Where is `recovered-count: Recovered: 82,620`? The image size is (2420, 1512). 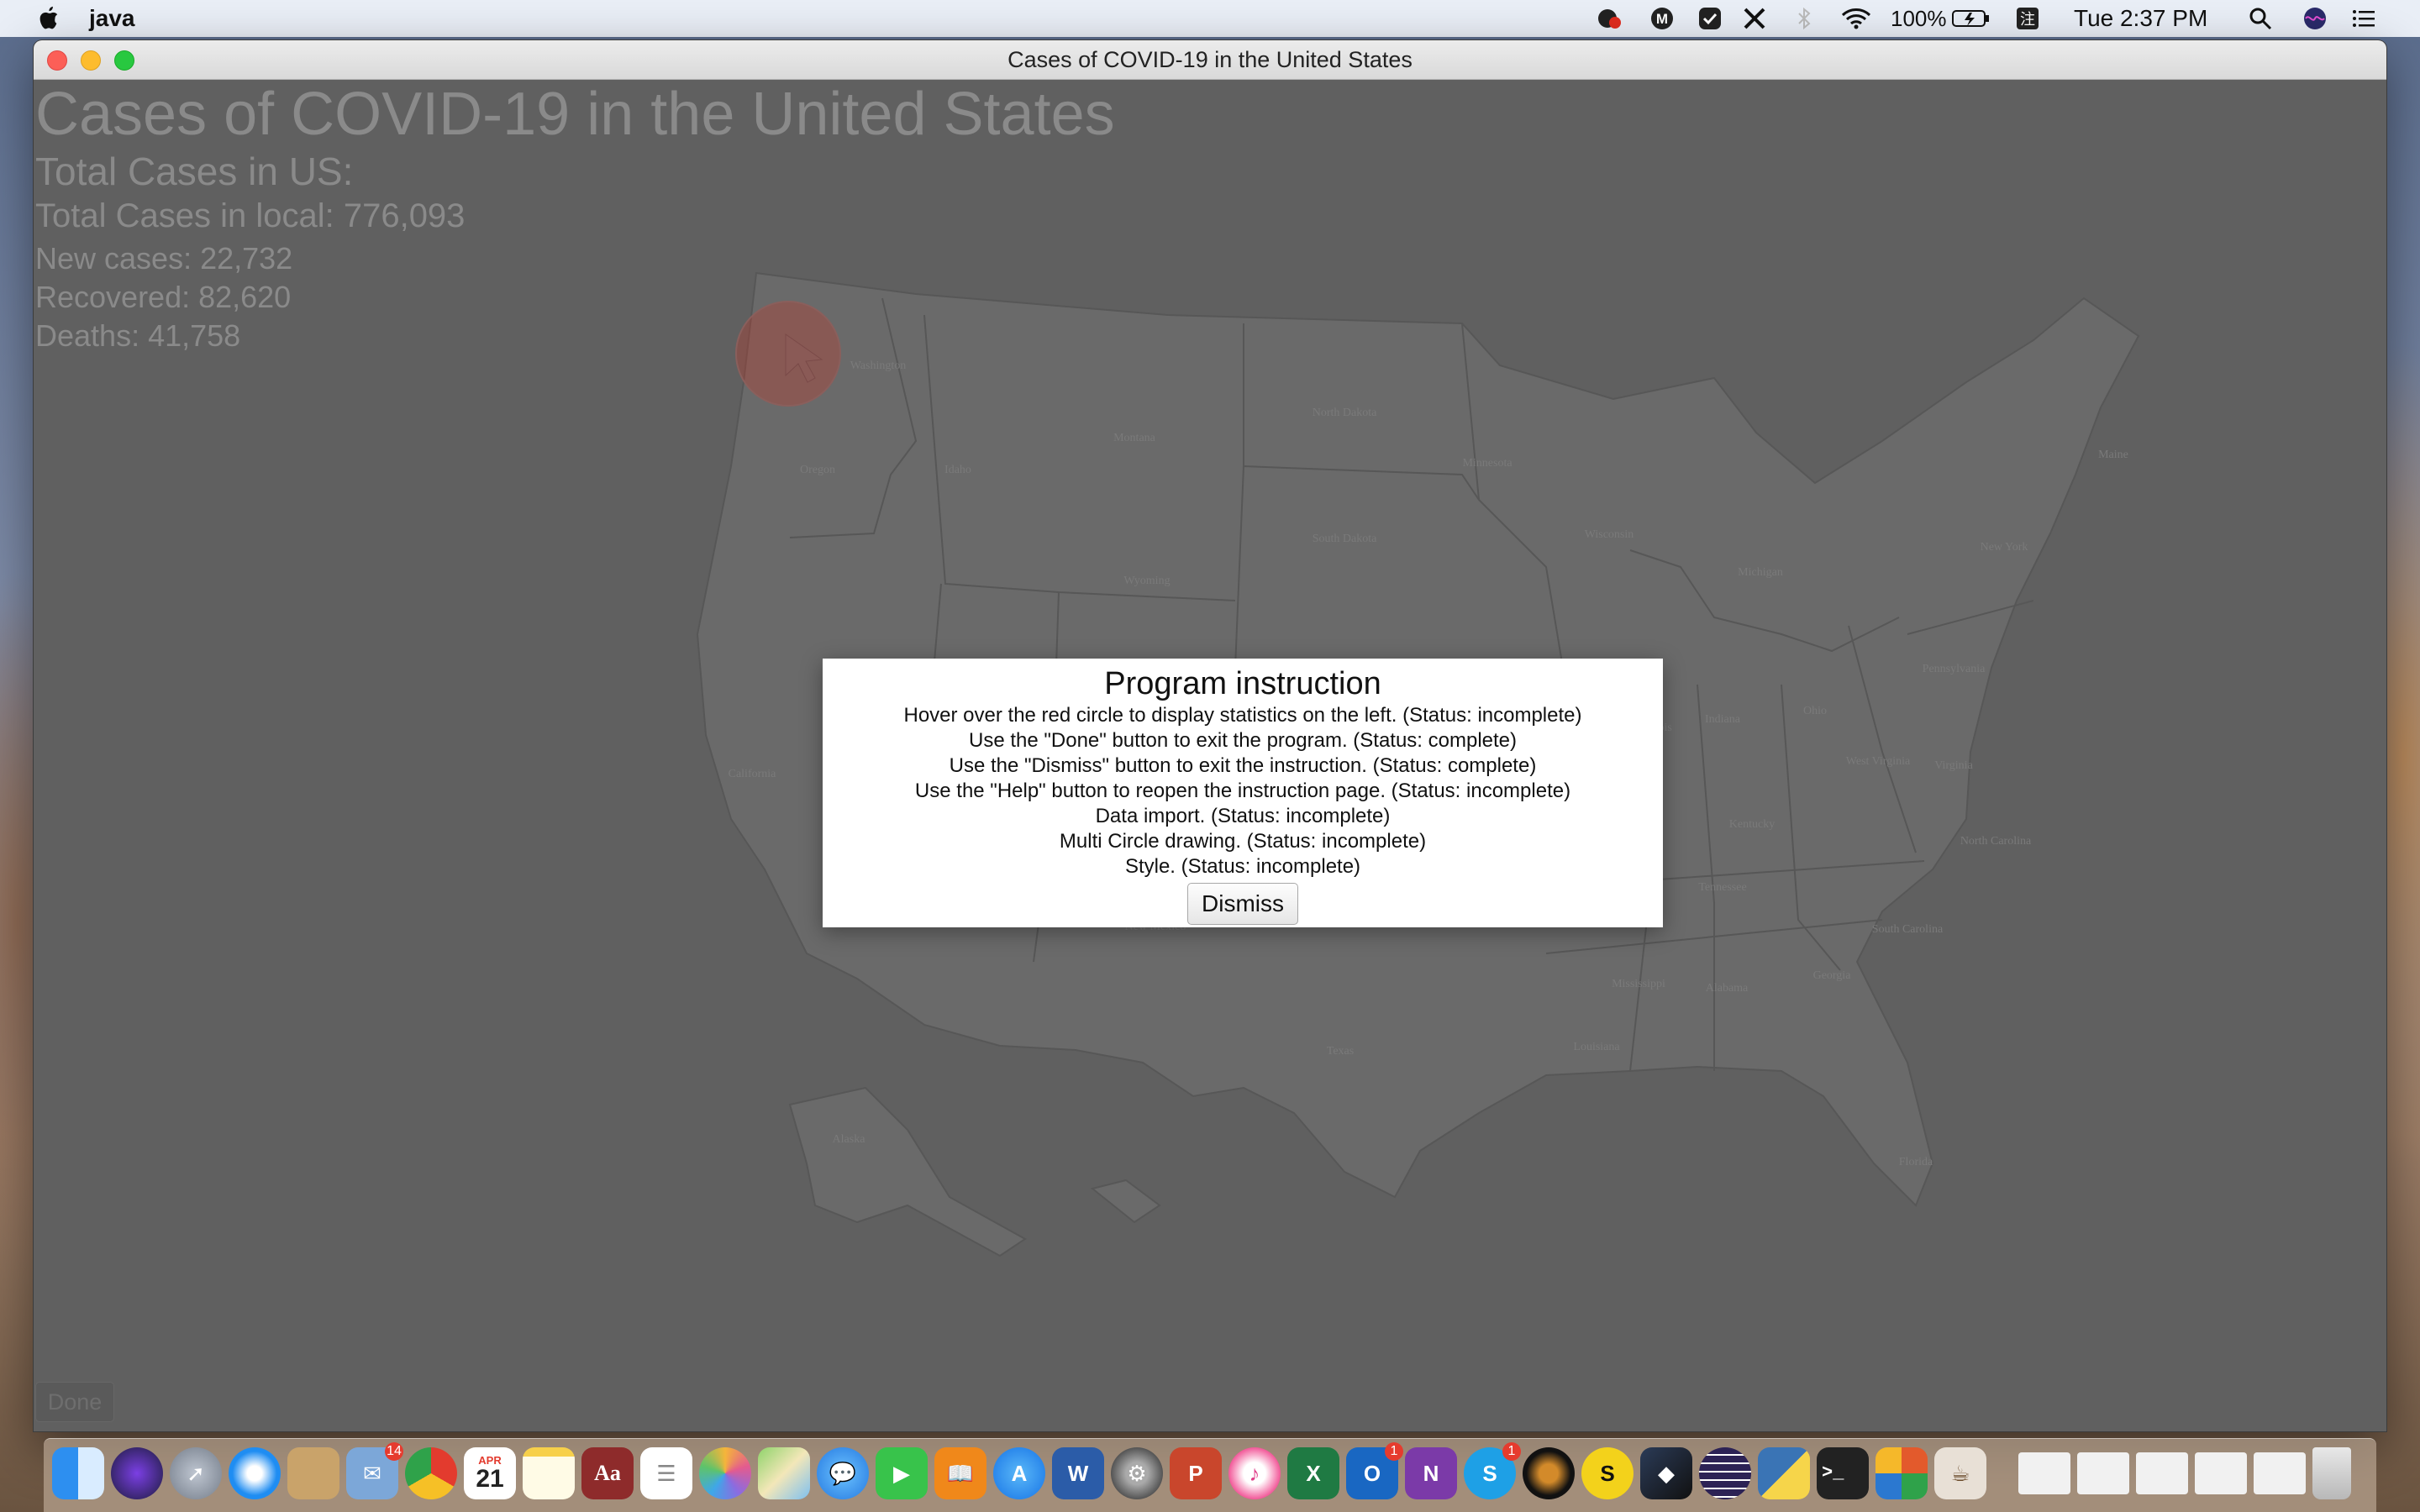 recovered-count: Recovered: 82,620 is located at coordinates (163, 297).